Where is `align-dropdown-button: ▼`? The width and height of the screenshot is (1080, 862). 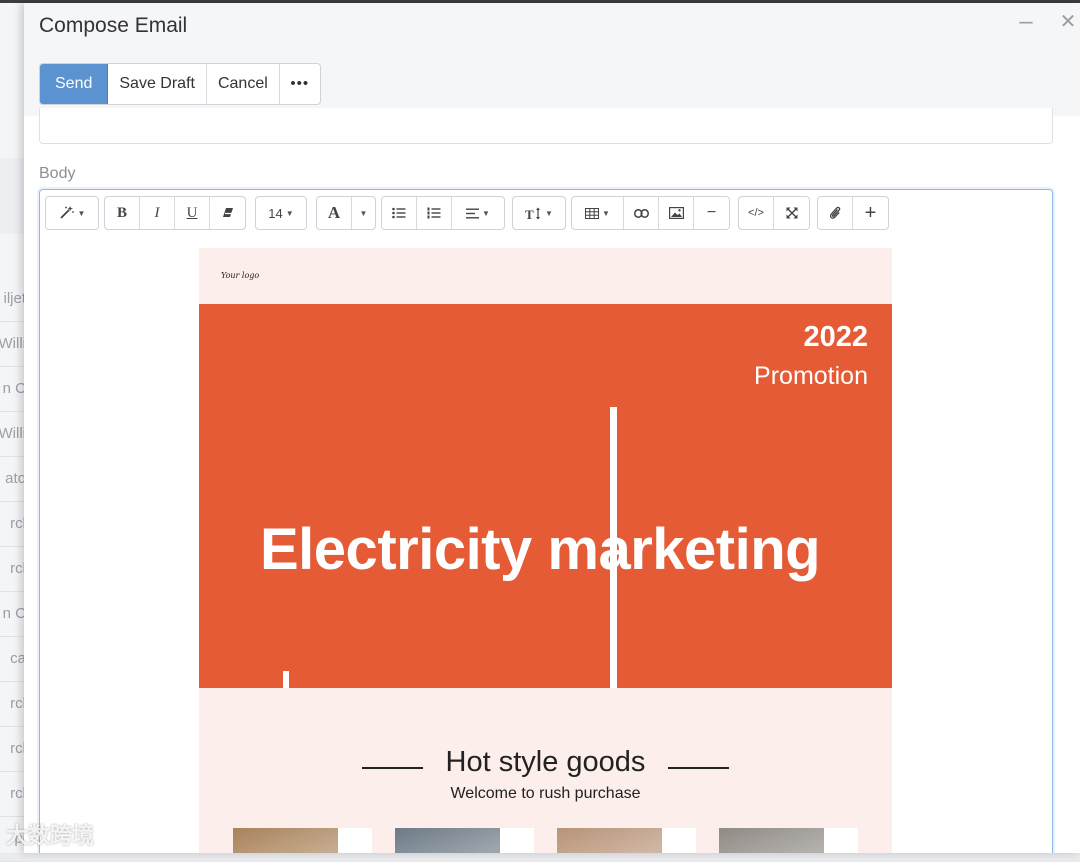 align-dropdown-button: ▼ is located at coordinates (478, 213).